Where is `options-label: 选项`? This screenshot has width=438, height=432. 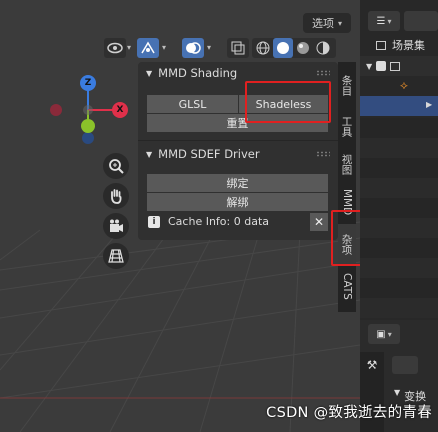 options-label: 选项 is located at coordinates (322, 23).